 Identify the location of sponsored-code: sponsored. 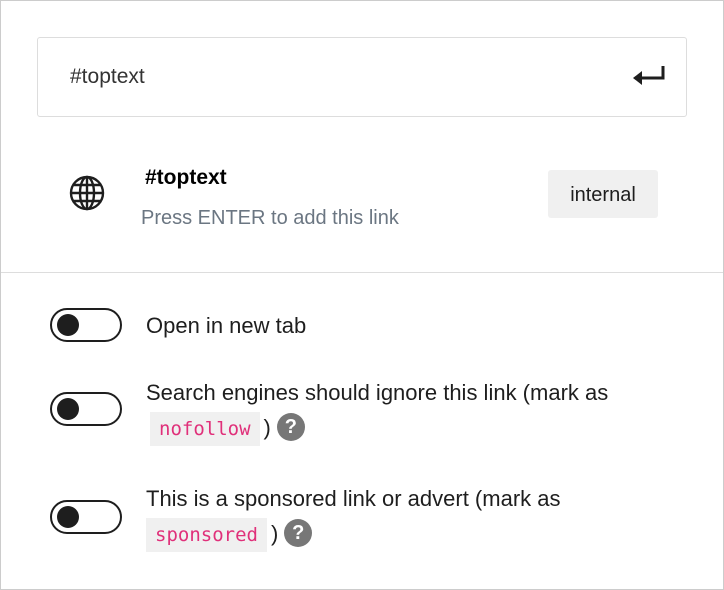
(206, 535).